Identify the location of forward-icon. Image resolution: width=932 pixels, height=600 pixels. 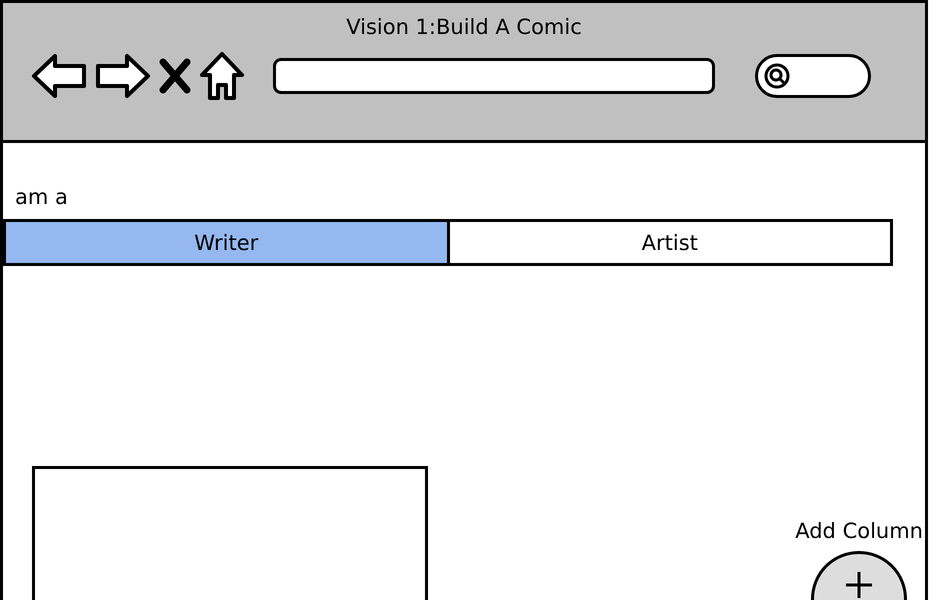
(123, 76).